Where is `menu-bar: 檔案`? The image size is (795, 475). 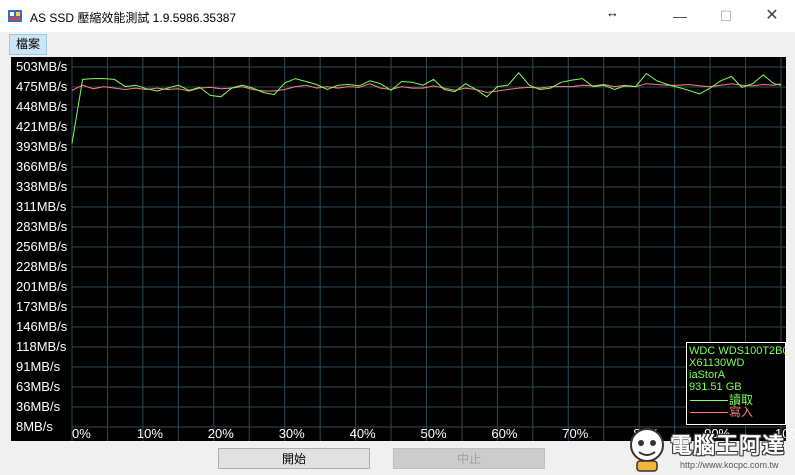 menu-bar: 檔案 is located at coordinates (397, 44).